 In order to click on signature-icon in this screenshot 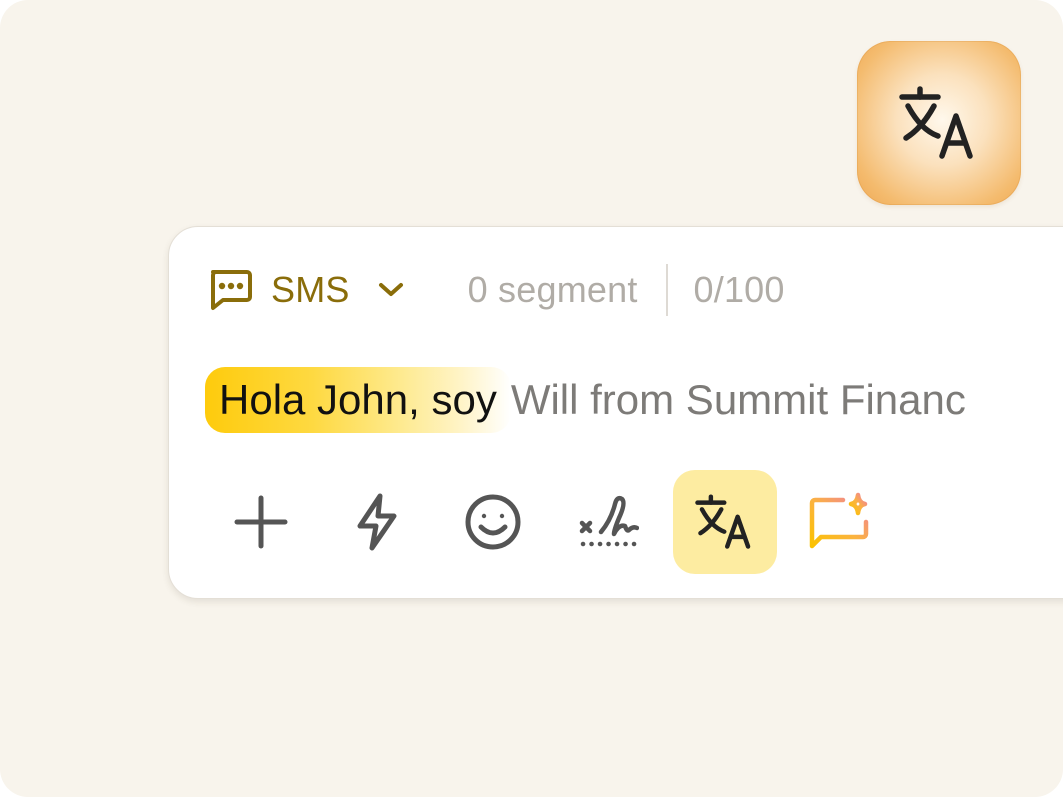, I will do `click(609, 521)`.